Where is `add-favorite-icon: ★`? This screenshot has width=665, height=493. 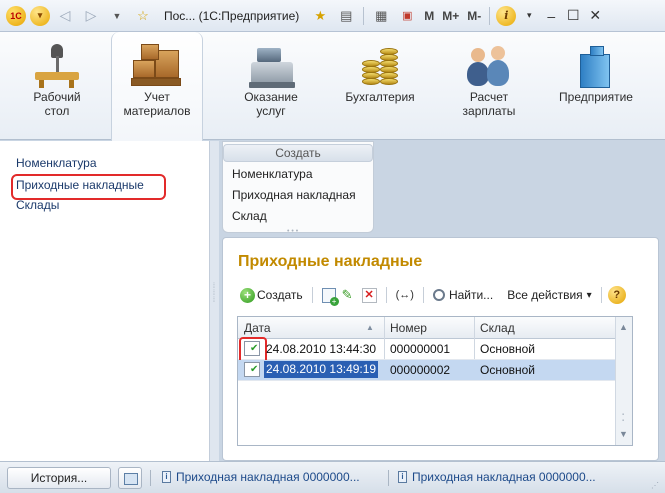
add-favorite-icon: ★ is located at coordinates (320, 16).